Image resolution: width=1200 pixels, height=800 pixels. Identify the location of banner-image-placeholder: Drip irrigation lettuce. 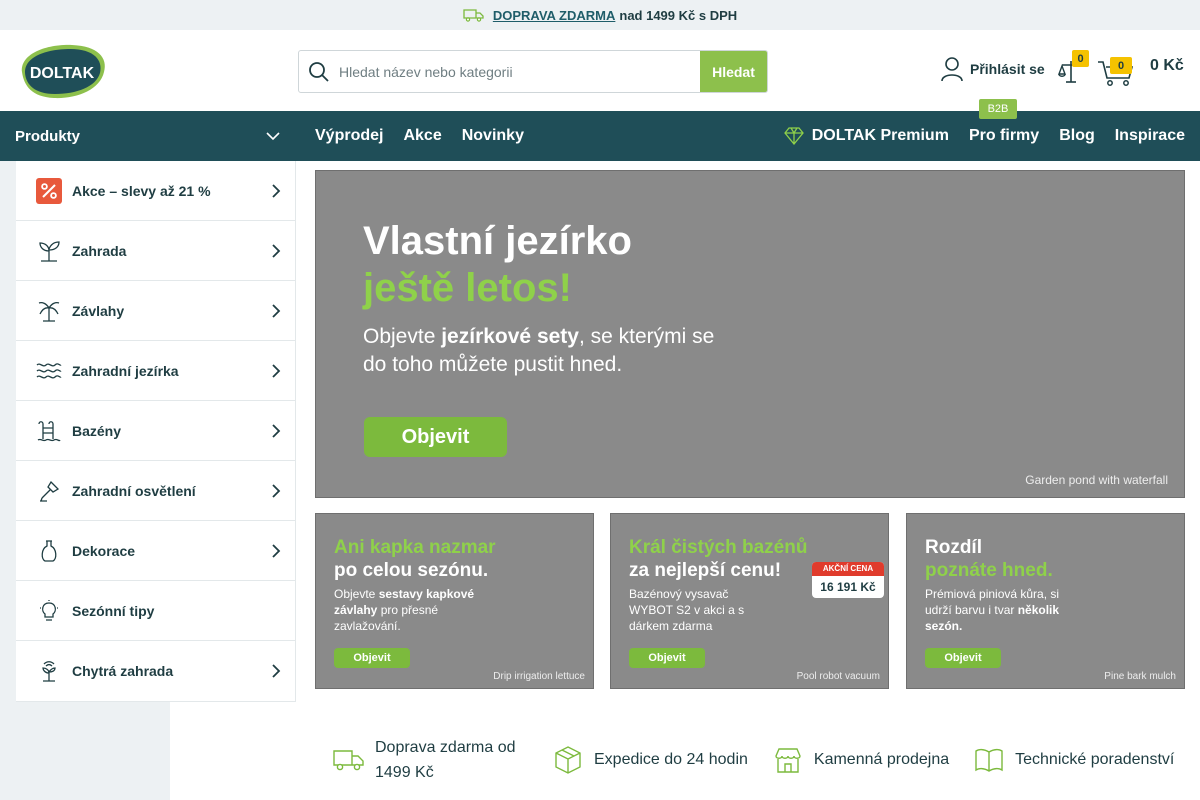
(539, 676).